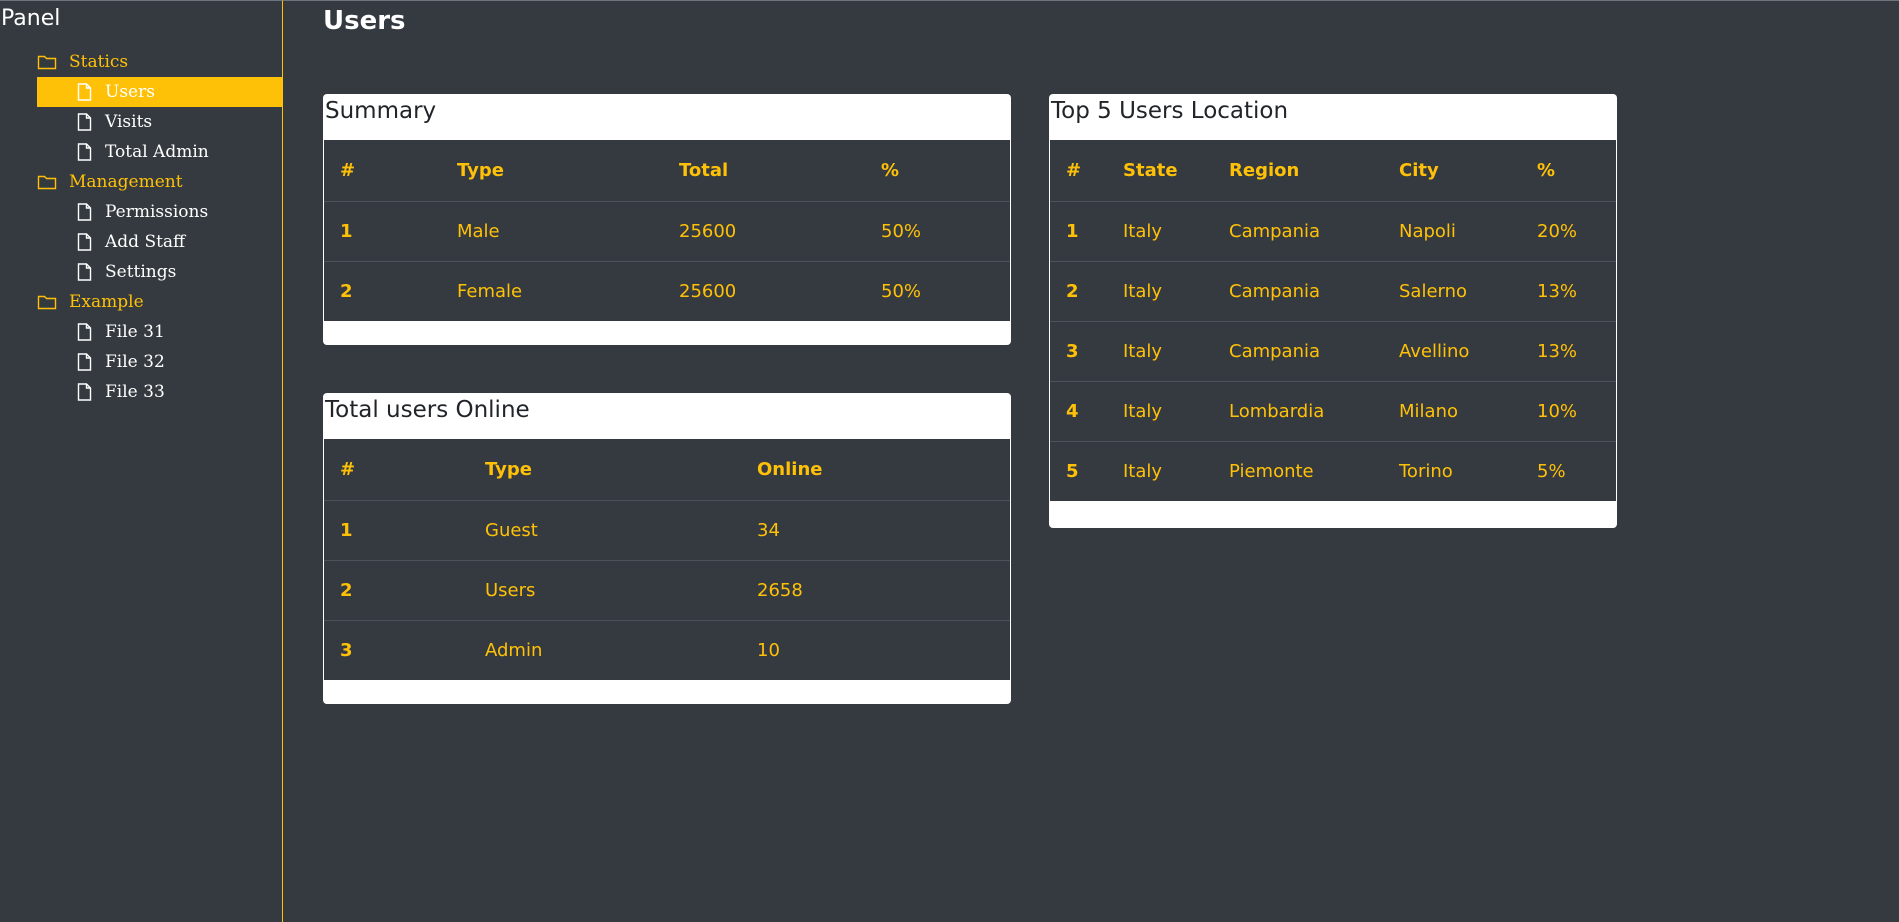  What do you see at coordinates (126, 182) in the screenshot?
I see `sidebar-item-label: Management` at bounding box center [126, 182].